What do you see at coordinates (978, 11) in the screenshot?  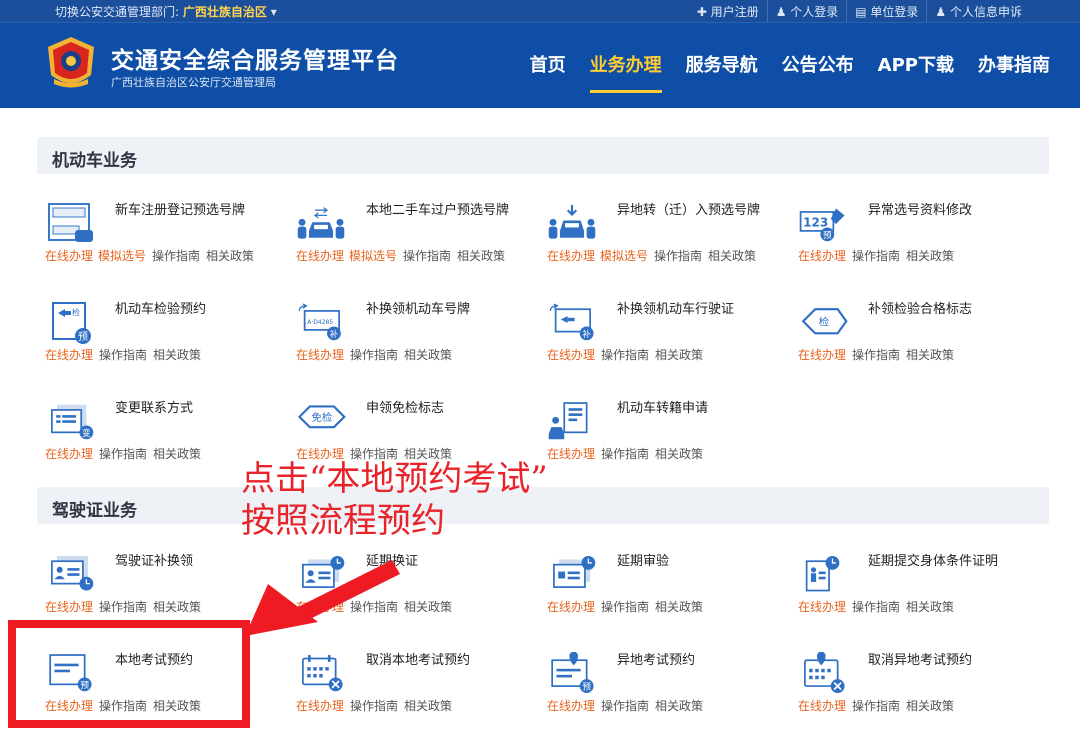 I see `personal-appeal-link: ♟ 个人信息申诉` at bounding box center [978, 11].